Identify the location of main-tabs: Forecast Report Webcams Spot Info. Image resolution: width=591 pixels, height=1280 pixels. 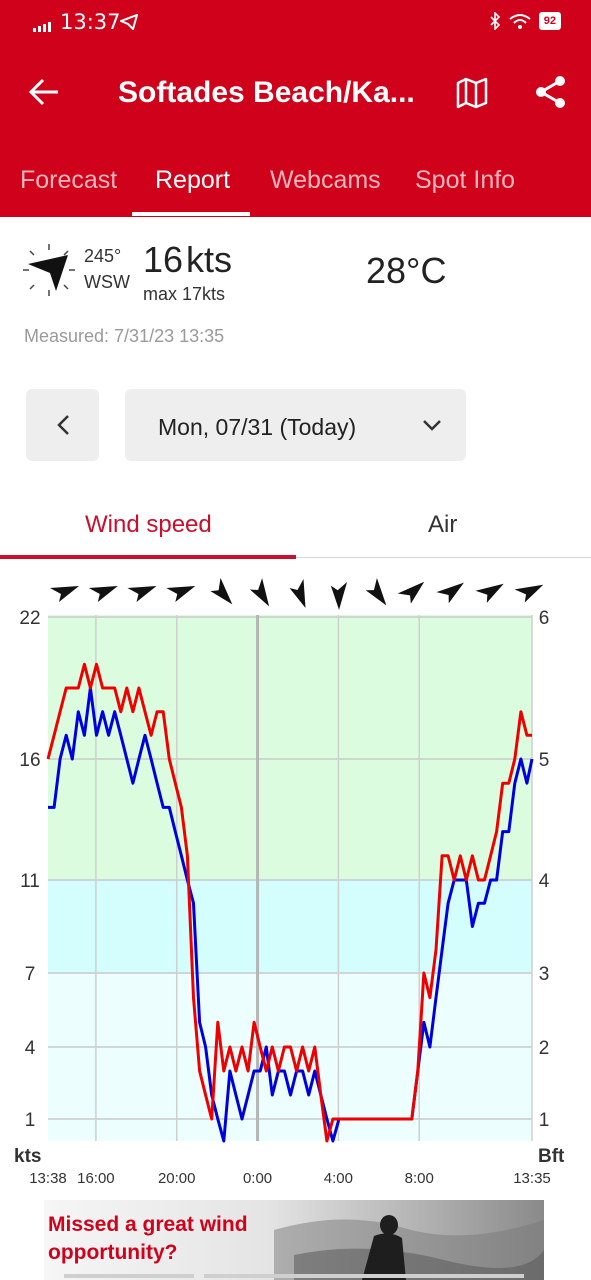
(295, 188).